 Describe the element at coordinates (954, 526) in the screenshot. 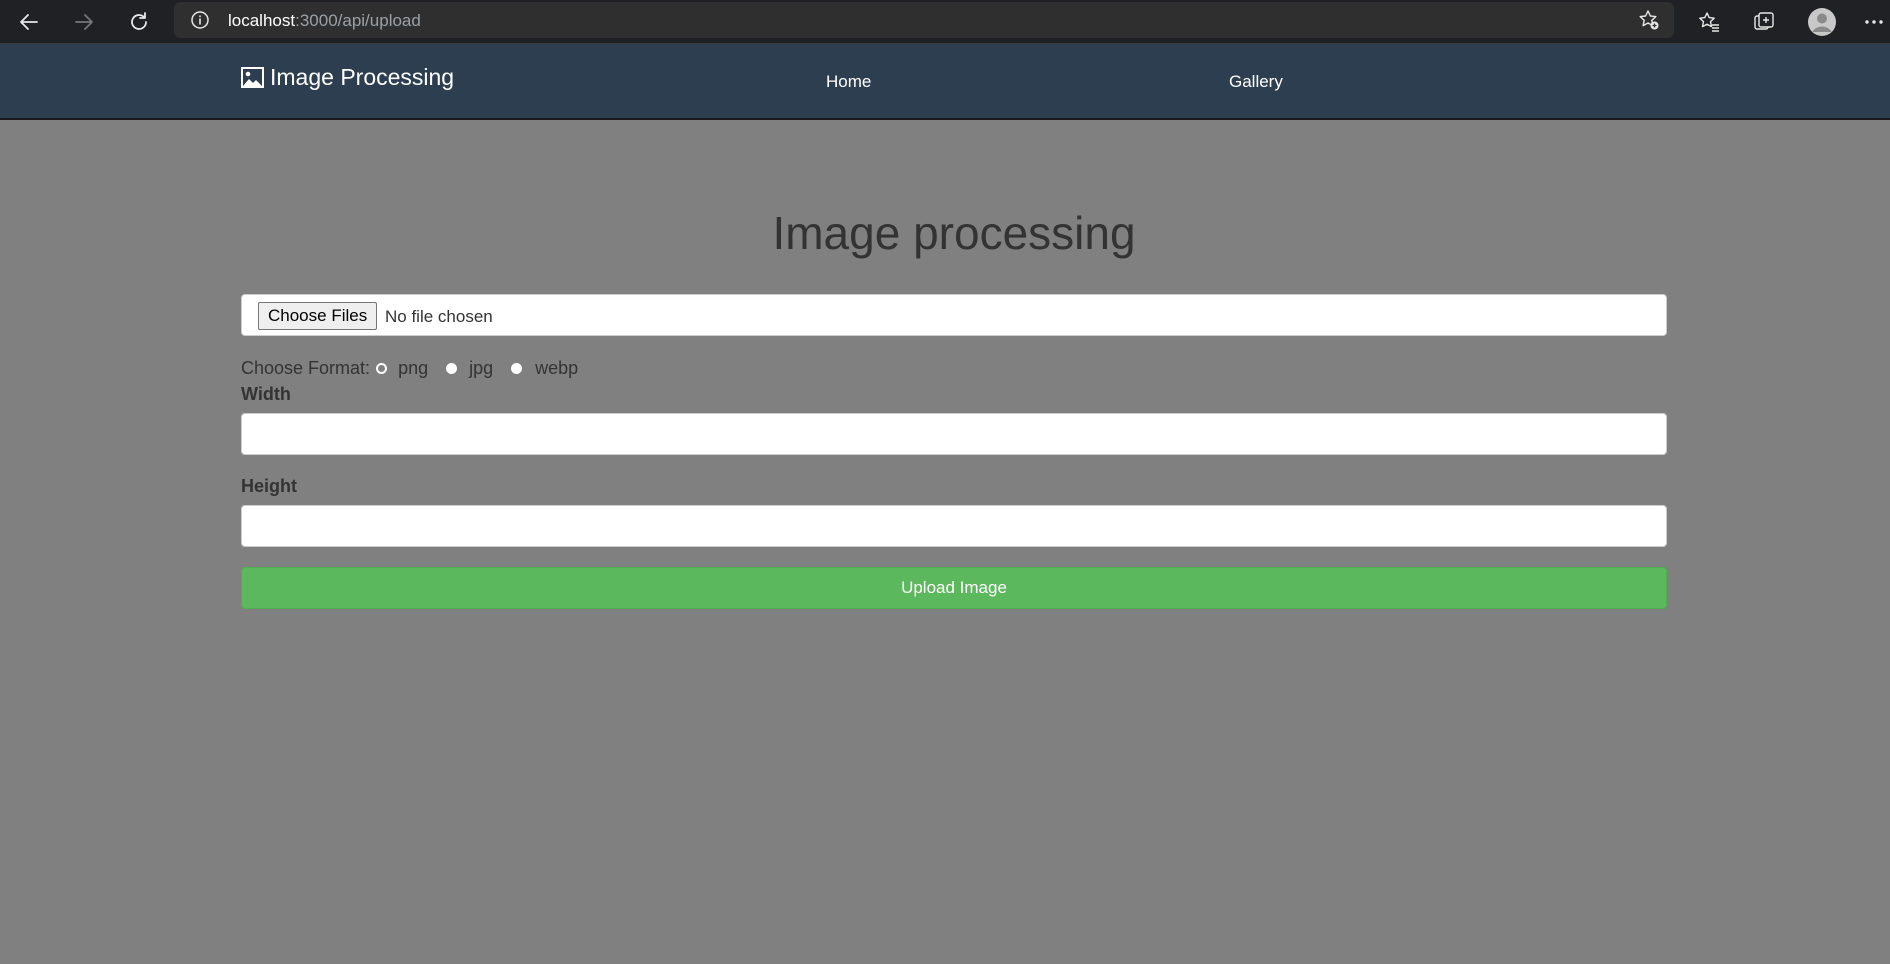

I see `height-input` at that location.